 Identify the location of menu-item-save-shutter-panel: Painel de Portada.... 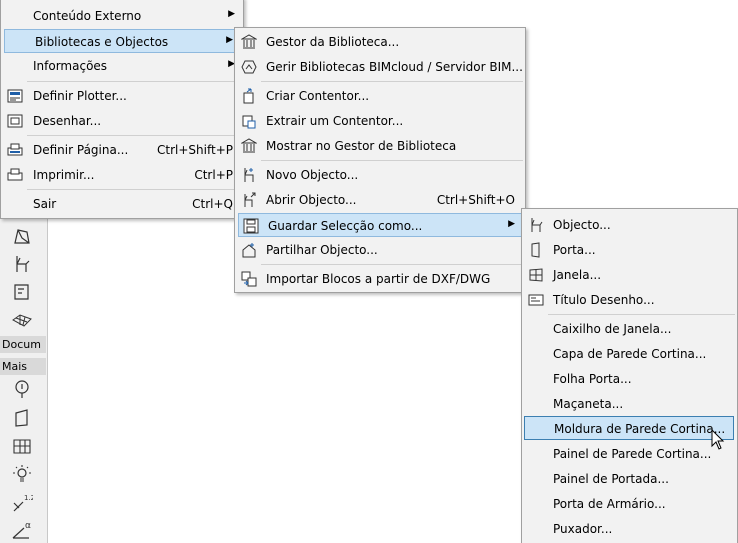
(629, 479).